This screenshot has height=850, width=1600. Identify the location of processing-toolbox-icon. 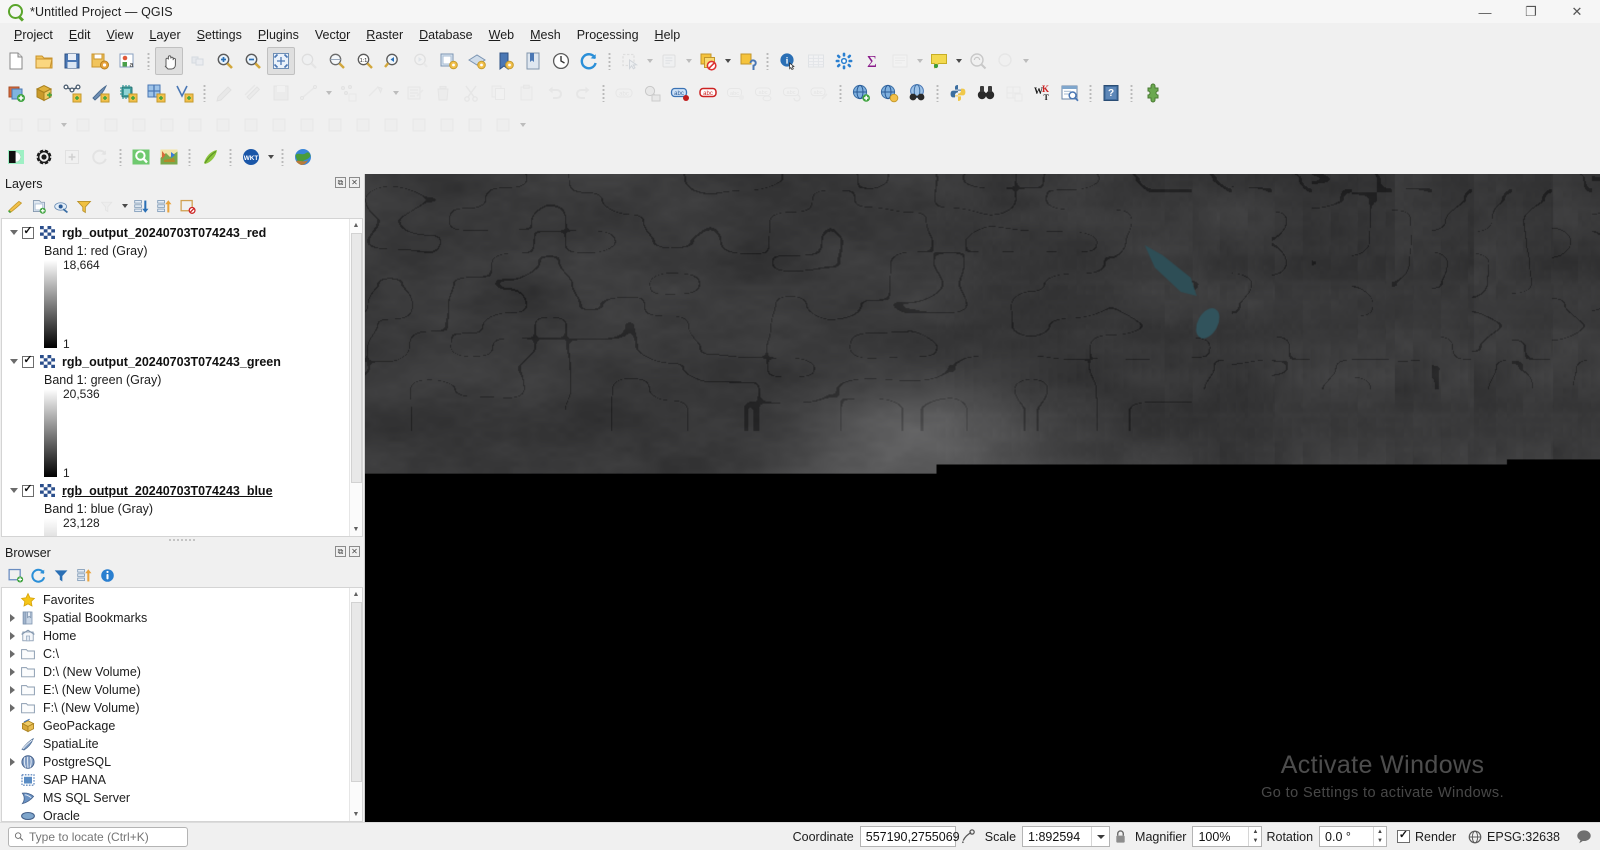
(844, 61).